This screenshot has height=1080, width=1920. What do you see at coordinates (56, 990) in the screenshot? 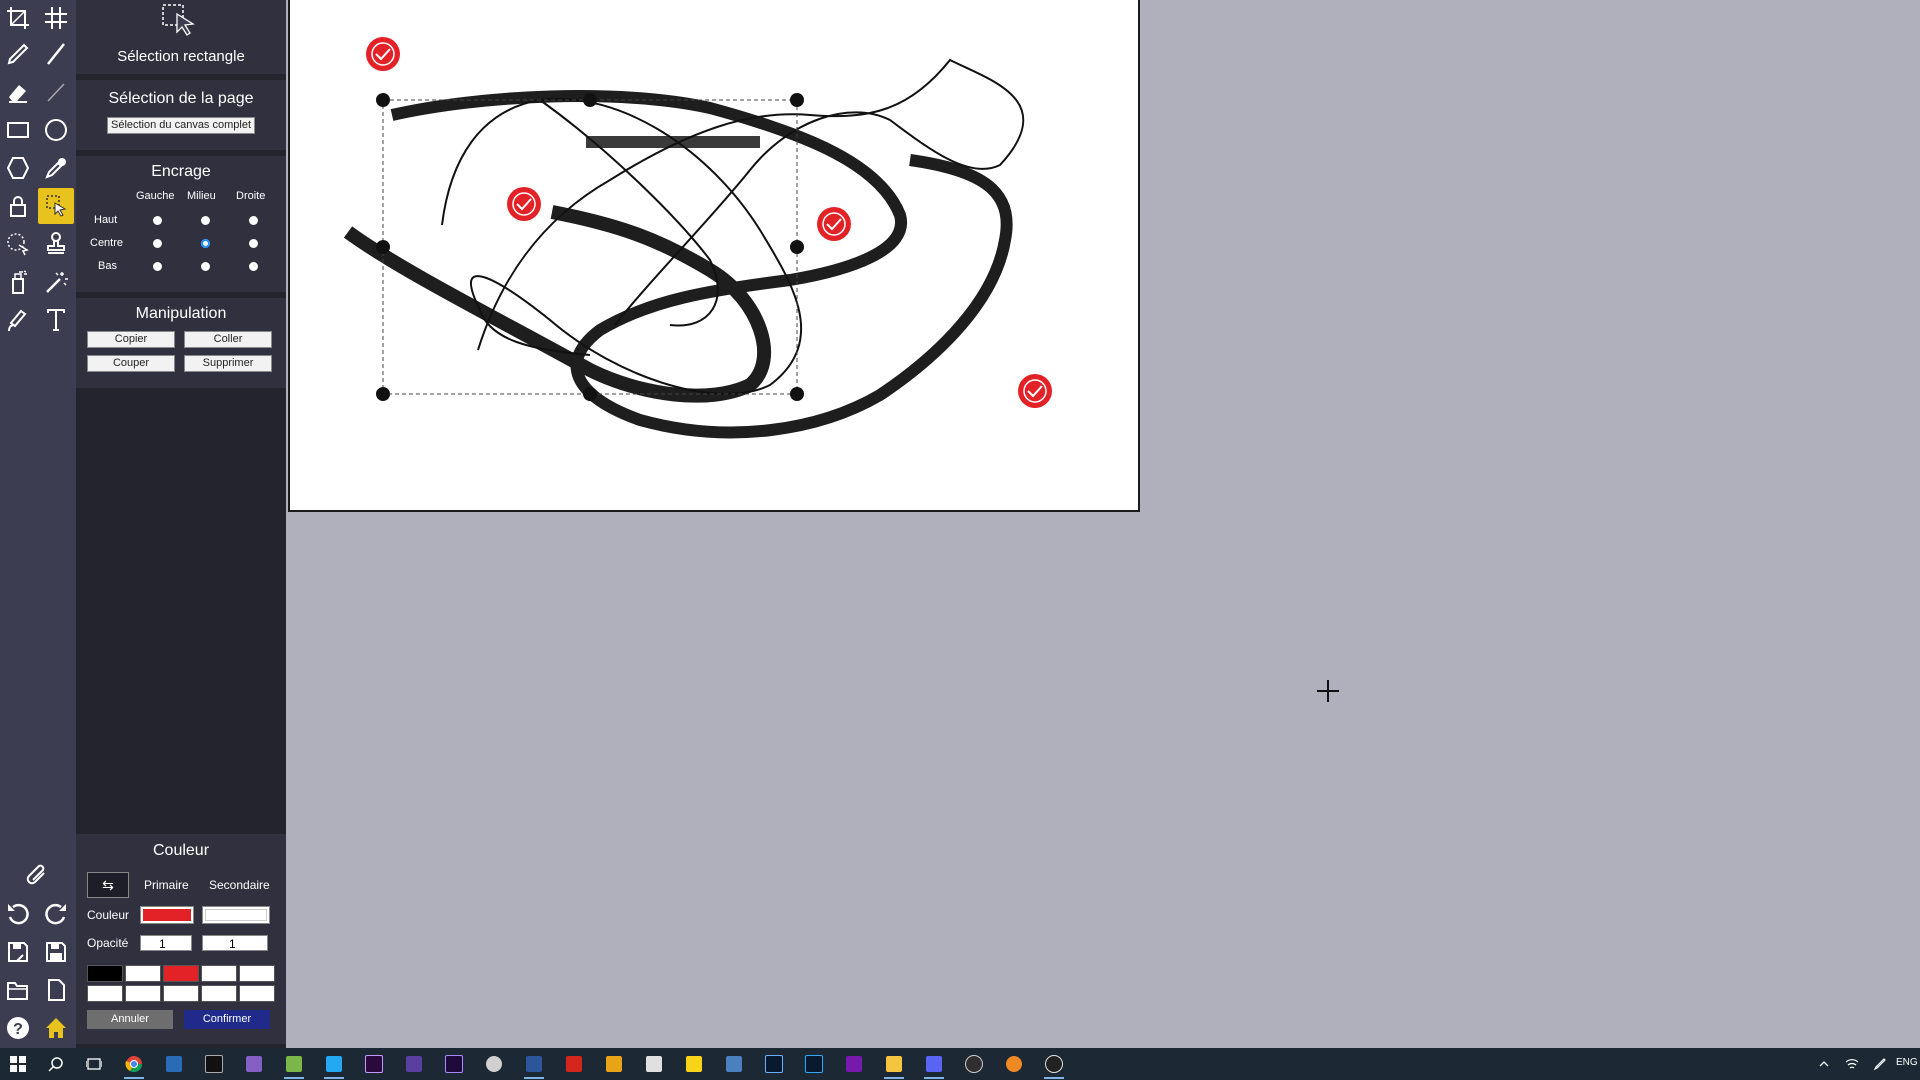
I see `new-page-icon` at bounding box center [56, 990].